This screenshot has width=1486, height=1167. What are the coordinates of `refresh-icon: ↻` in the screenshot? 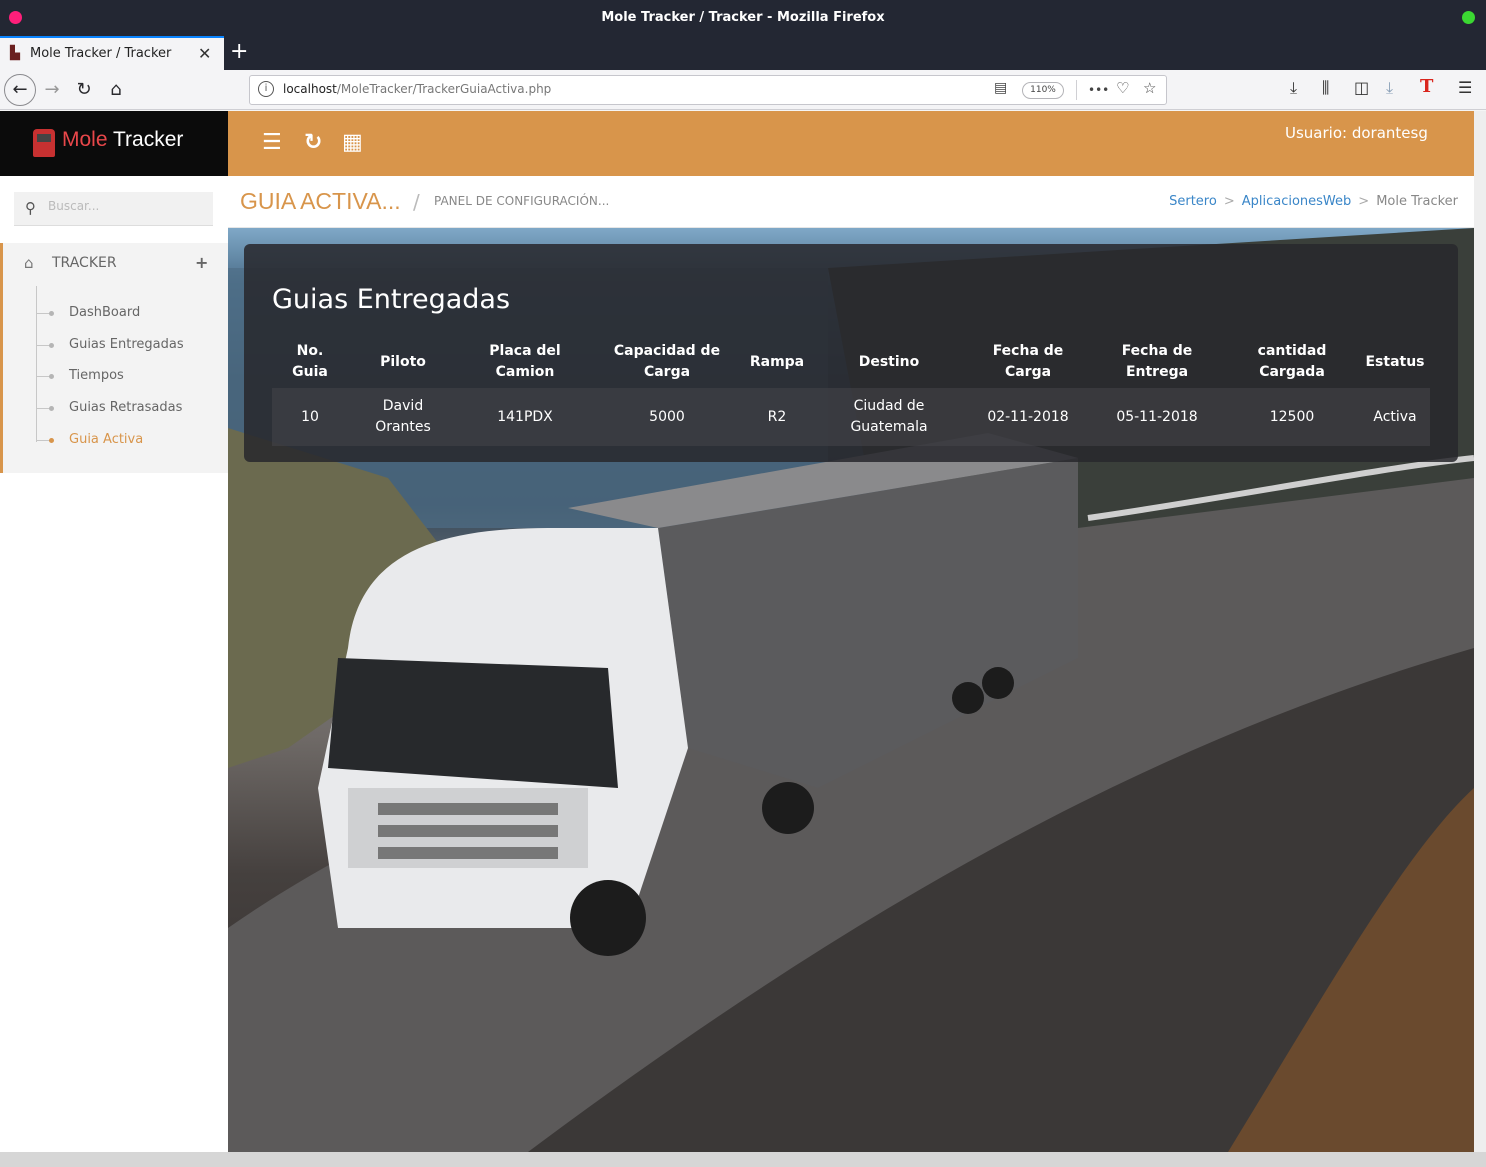 It's located at (313, 142).